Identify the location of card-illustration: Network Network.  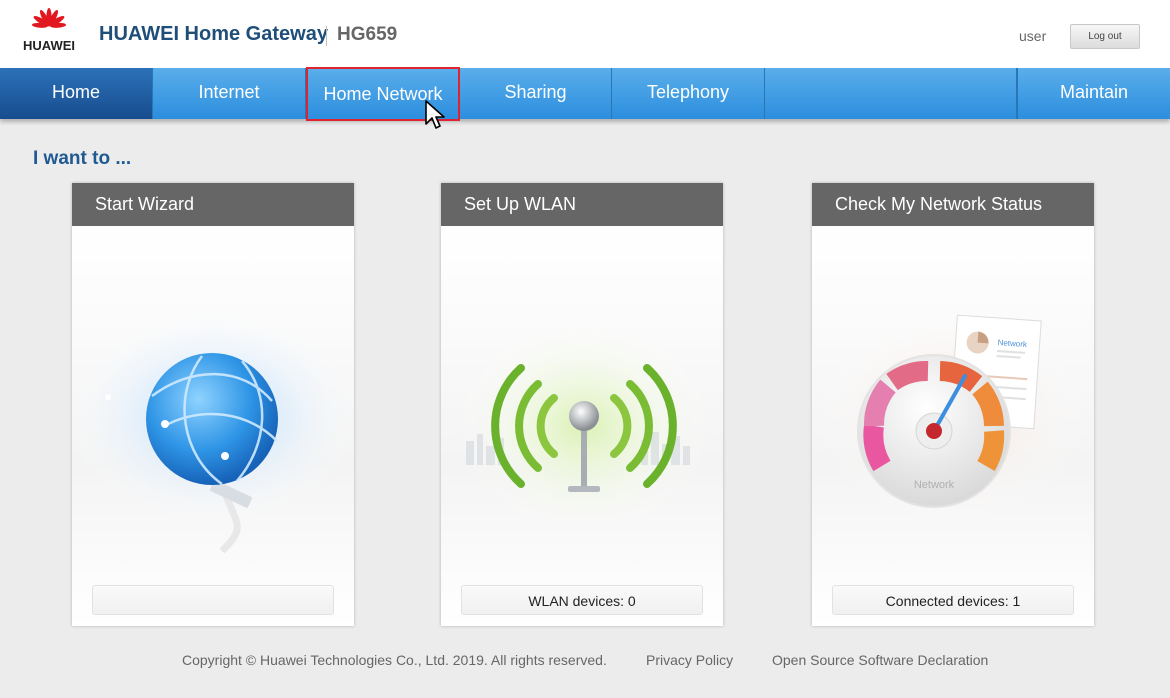
(953, 426).